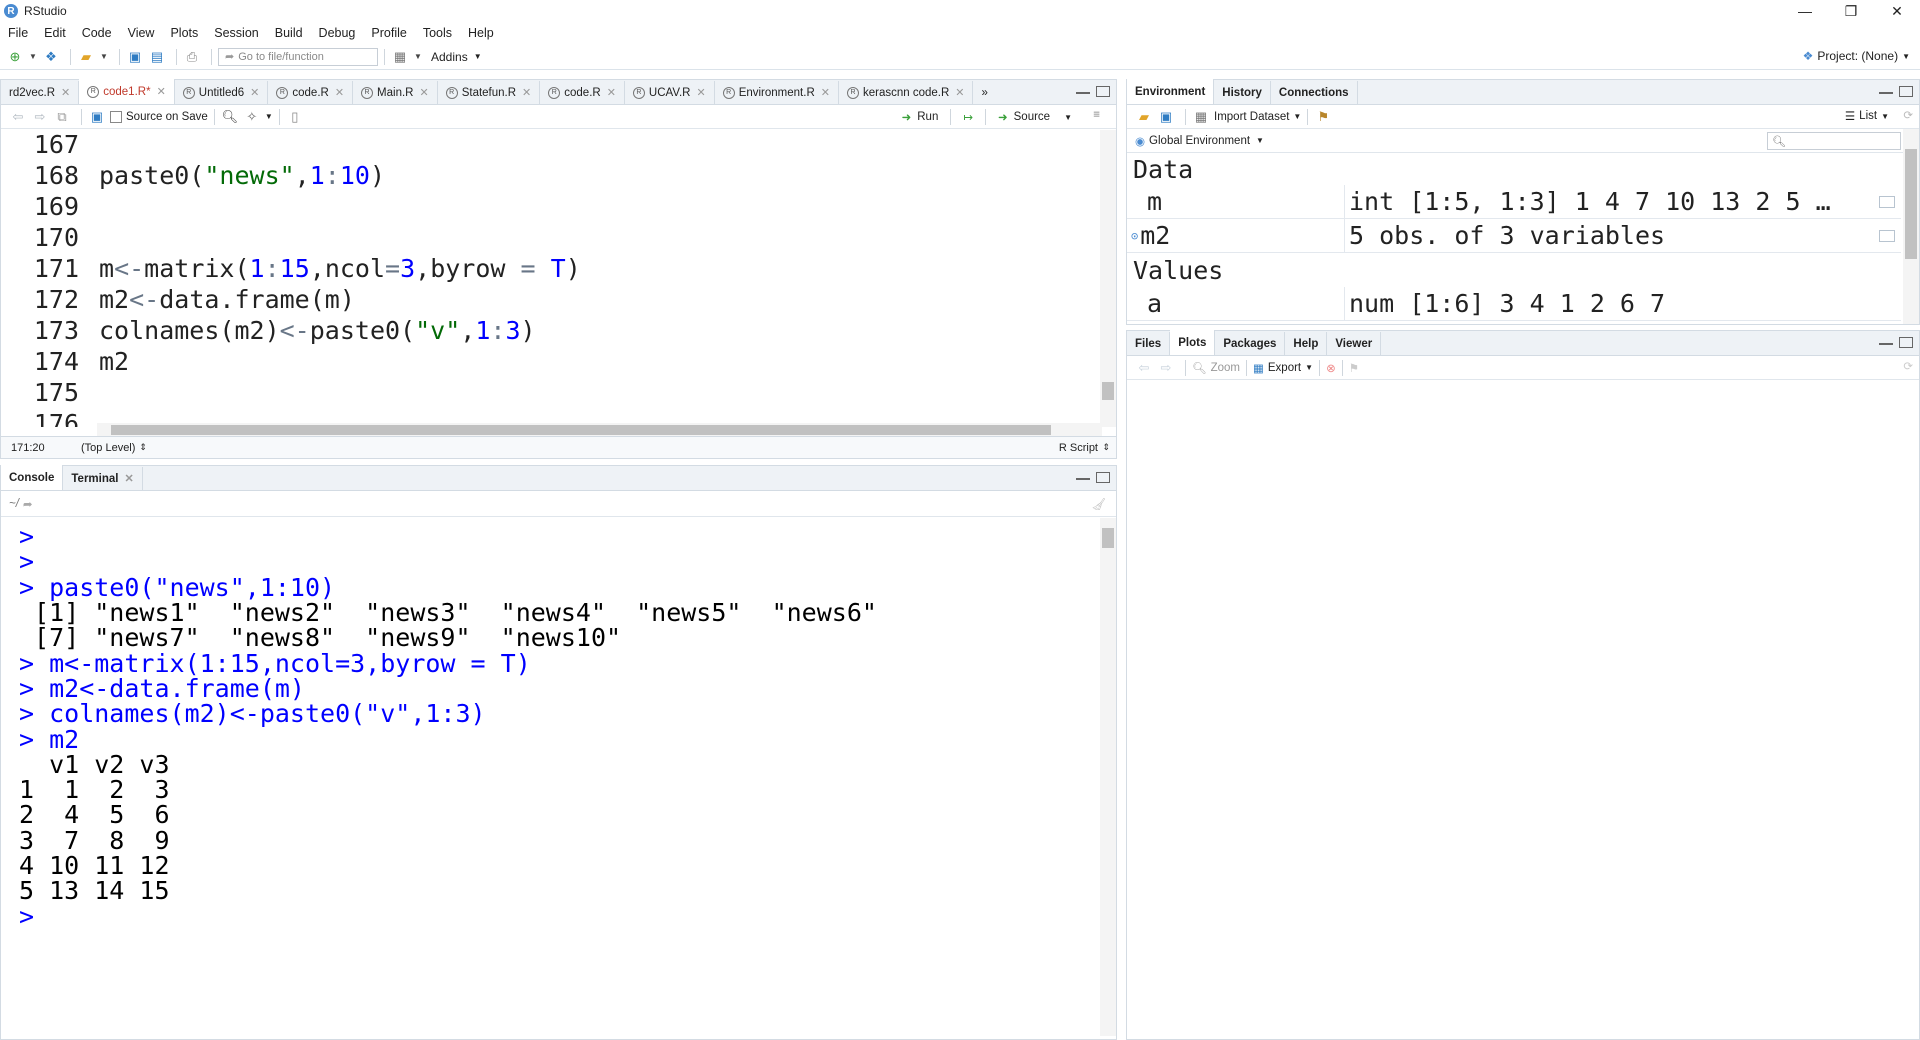  Describe the element at coordinates (1193, 342) in the screenshot. I see `tab-plots: Plots` at that location.